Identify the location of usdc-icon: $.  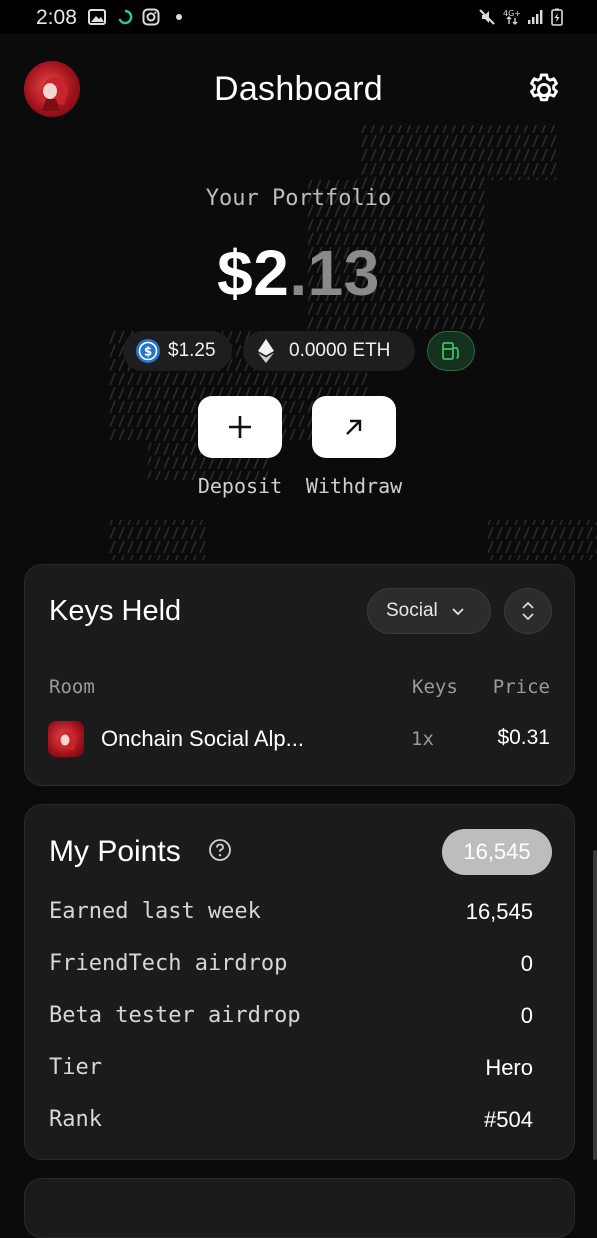
(148, 351).